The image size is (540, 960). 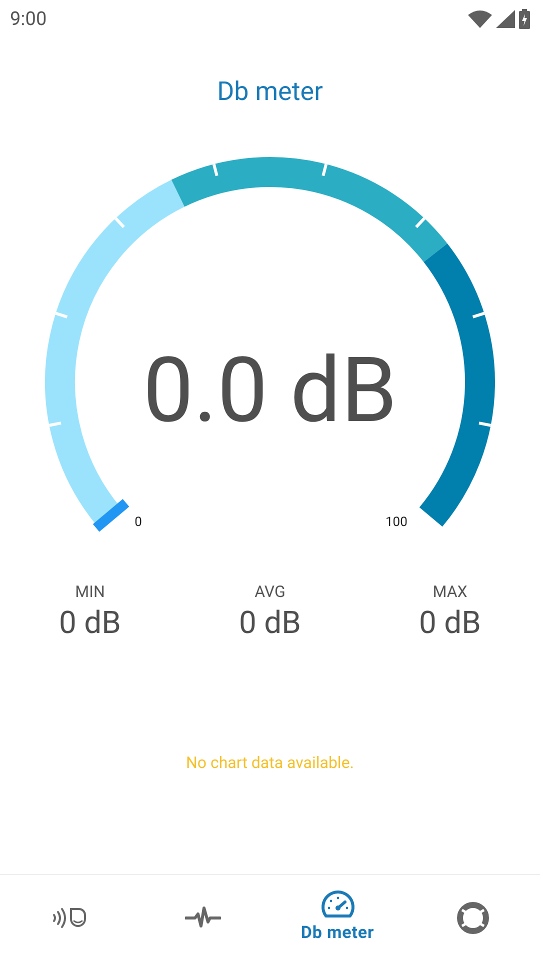 I want to click on wifi-icon, so click(x=480, y=19).